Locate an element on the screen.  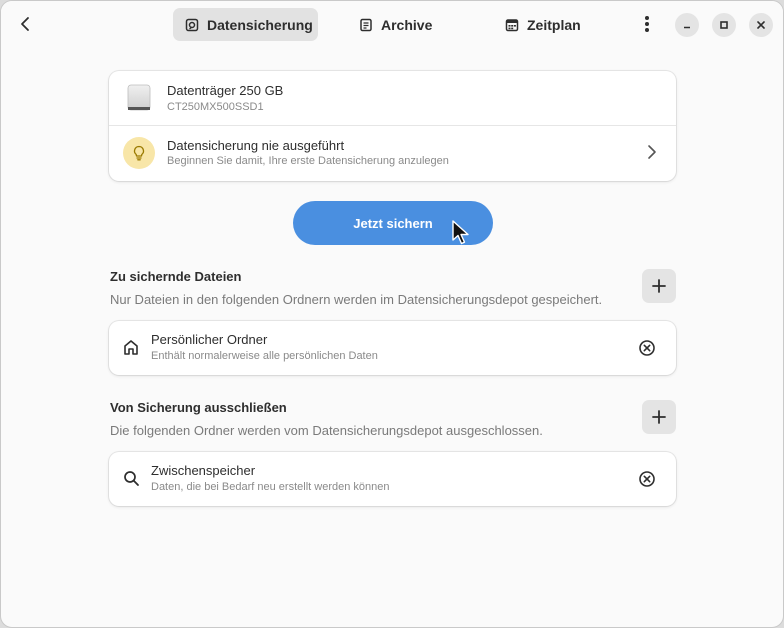
tab-label: Datensicherung is located at coordinates (260, 24).